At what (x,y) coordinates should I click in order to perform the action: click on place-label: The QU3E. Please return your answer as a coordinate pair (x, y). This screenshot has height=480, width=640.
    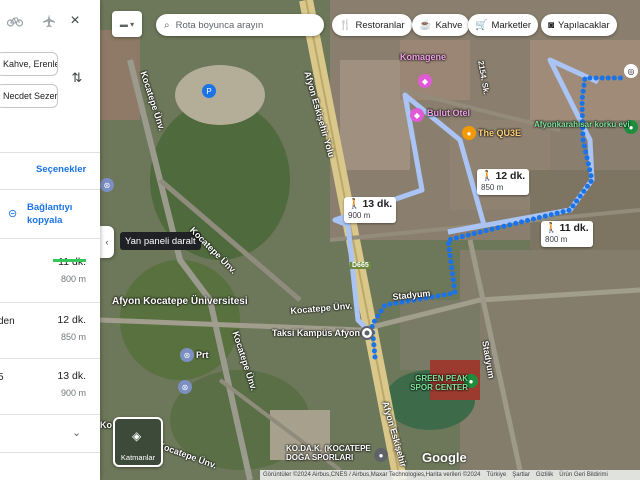
    Looking at the image, I should click on (499, 133).